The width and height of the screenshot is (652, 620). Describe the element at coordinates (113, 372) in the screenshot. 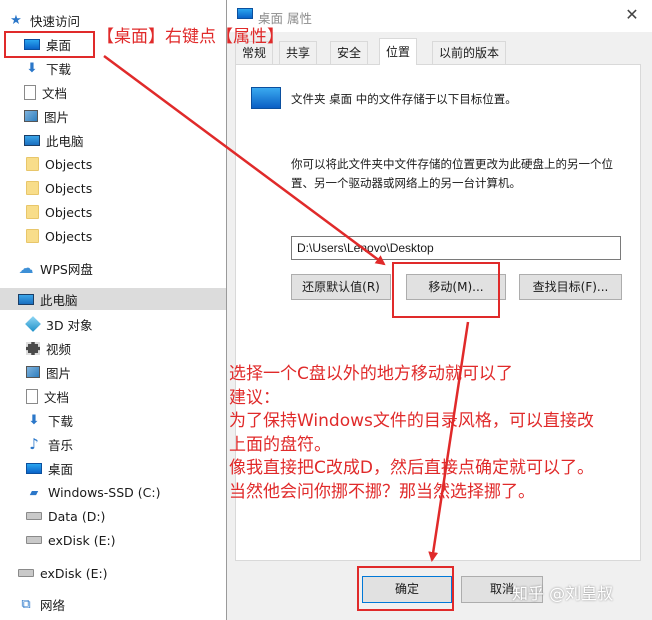

I see `nav-pc-pictures: 图片` at that location.